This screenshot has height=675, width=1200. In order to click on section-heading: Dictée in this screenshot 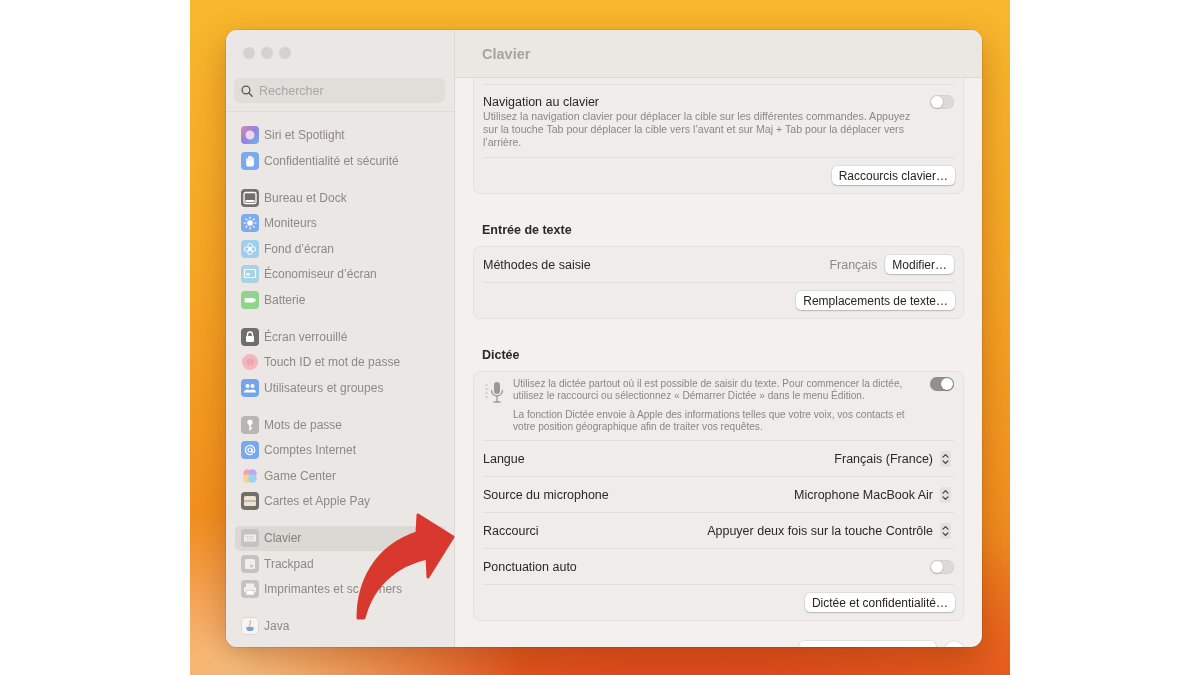, I will do `click(501, 355)`.